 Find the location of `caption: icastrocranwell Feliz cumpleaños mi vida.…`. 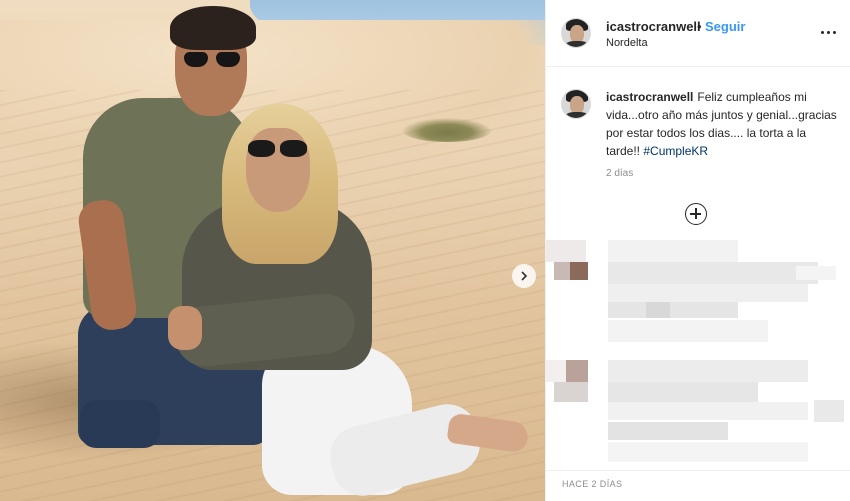

caption: icastrocranwell Feliz cumpleaños mi vida.… is located at coordinates (722, 124).